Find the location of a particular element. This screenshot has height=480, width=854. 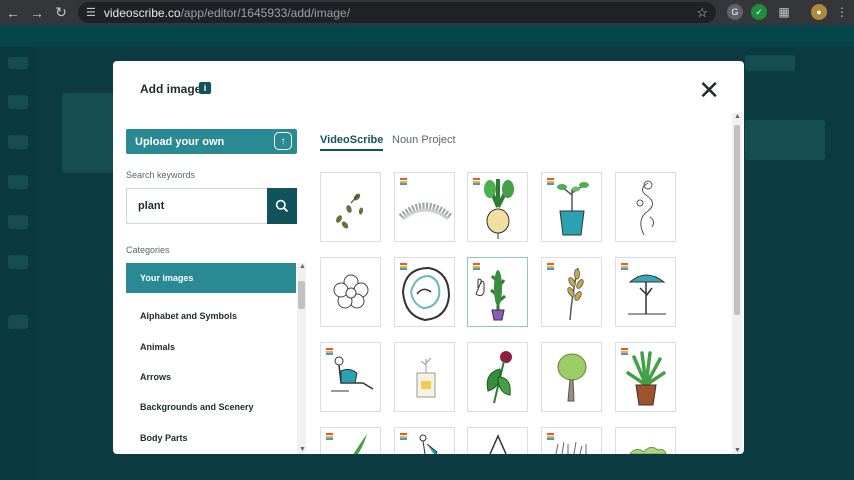

rock-plant-icon is located at coordinates (426, 294).